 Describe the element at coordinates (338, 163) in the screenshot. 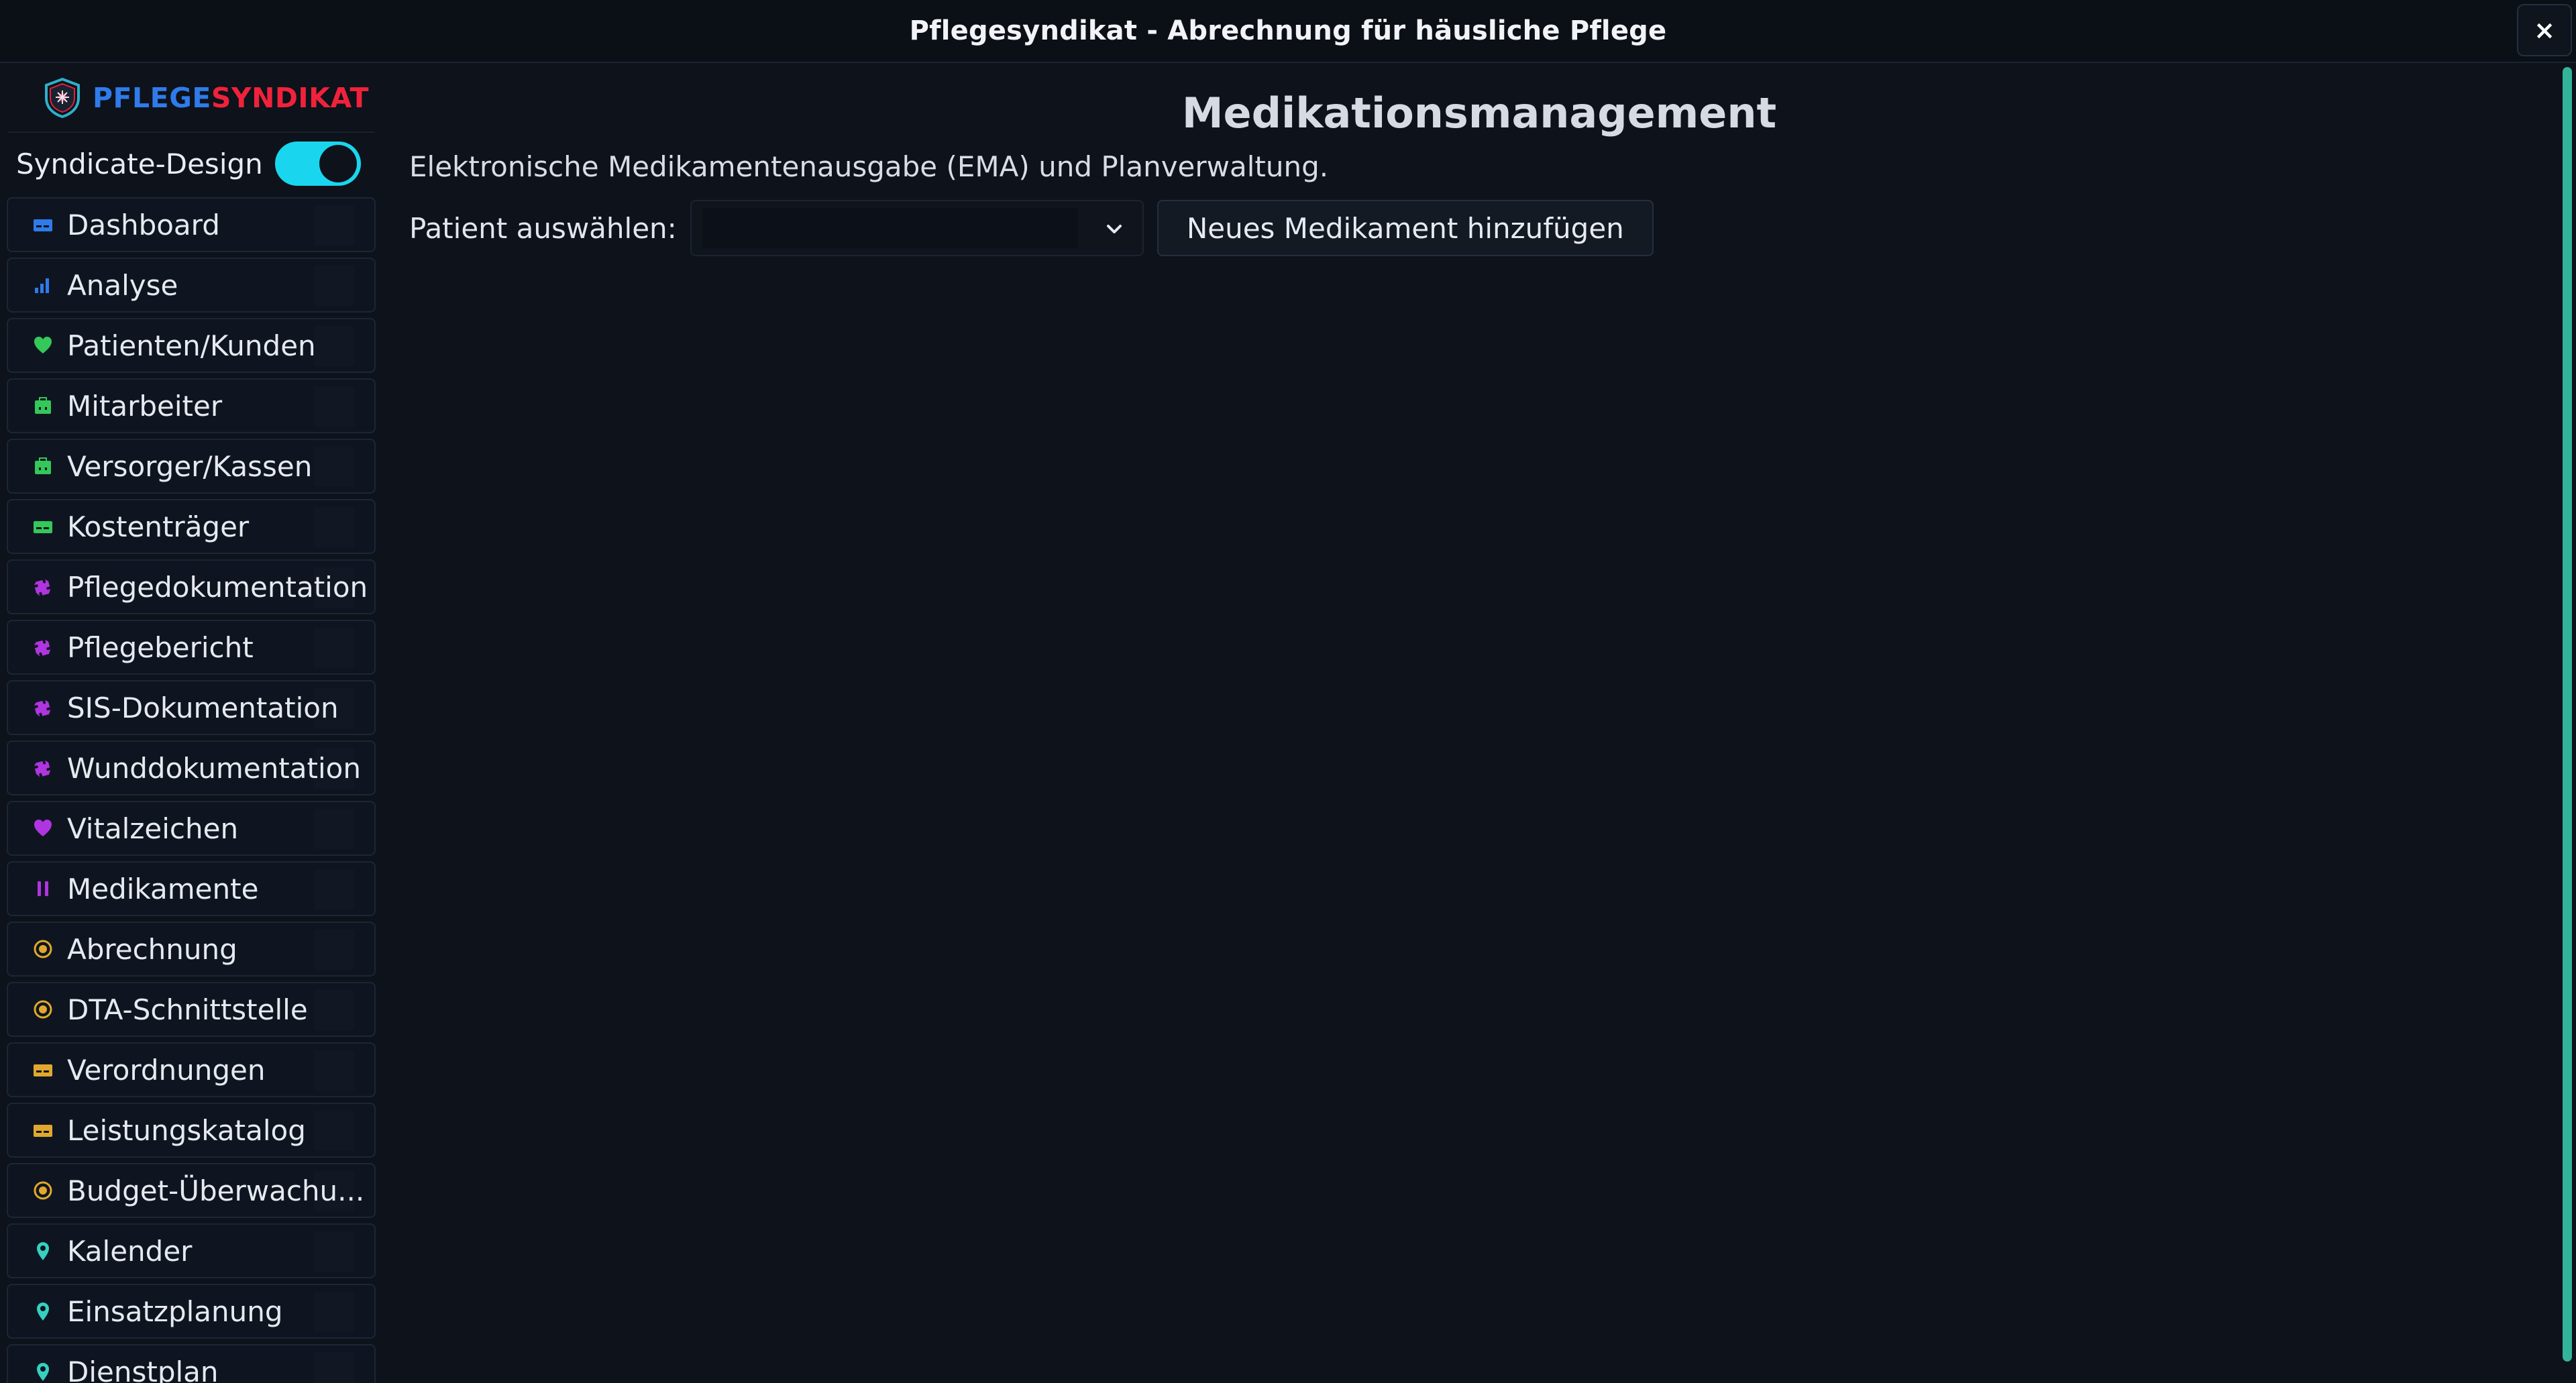

I see `toggle-knob` at that location.